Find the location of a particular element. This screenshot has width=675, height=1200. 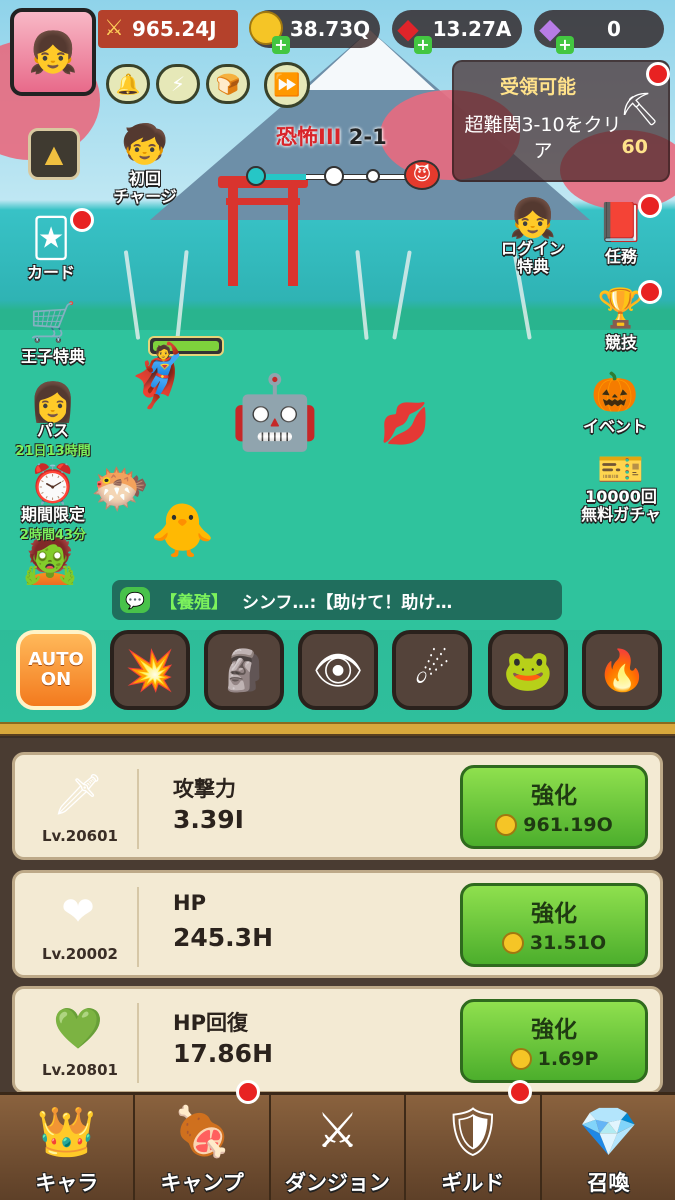

pickaxe-icon: ⛏ is located at coordinates (639, 109).